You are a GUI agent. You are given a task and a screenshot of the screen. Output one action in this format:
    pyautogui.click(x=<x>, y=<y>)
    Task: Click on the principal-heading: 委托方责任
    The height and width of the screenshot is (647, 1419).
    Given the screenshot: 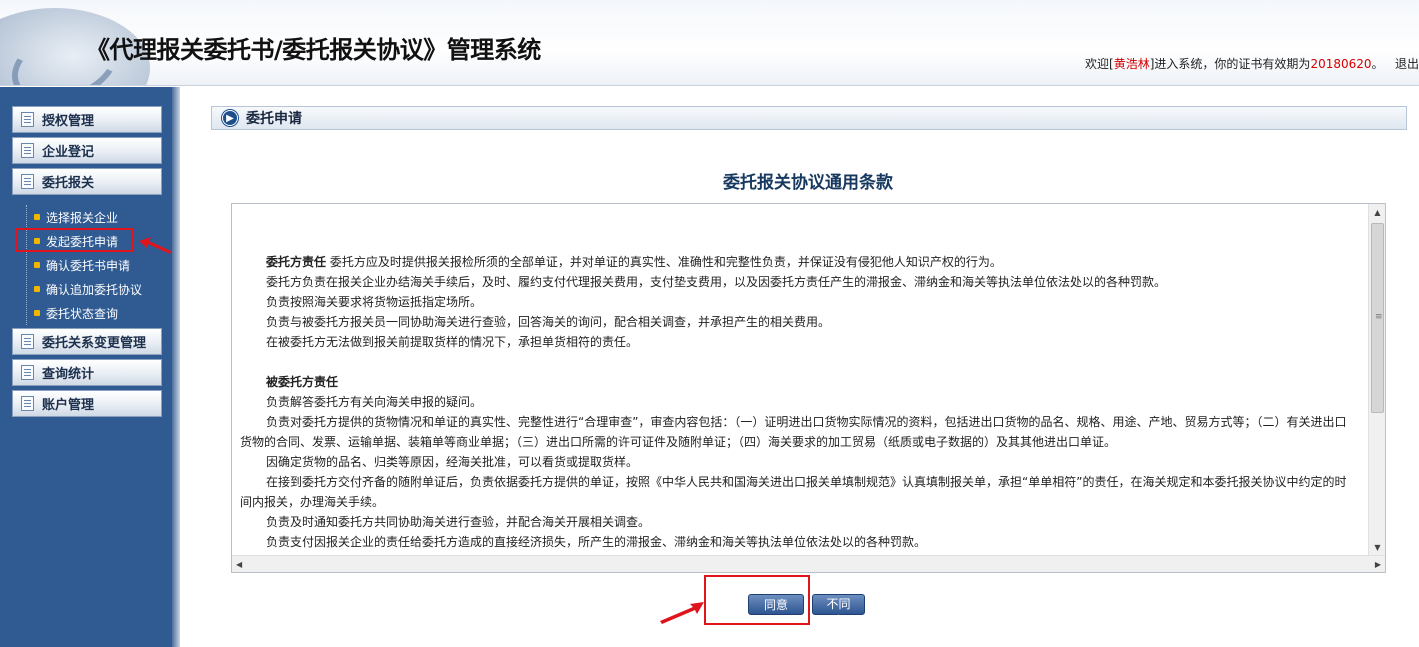 What is the action you would take?
    pyautogui.click(x=296, y=262)
    